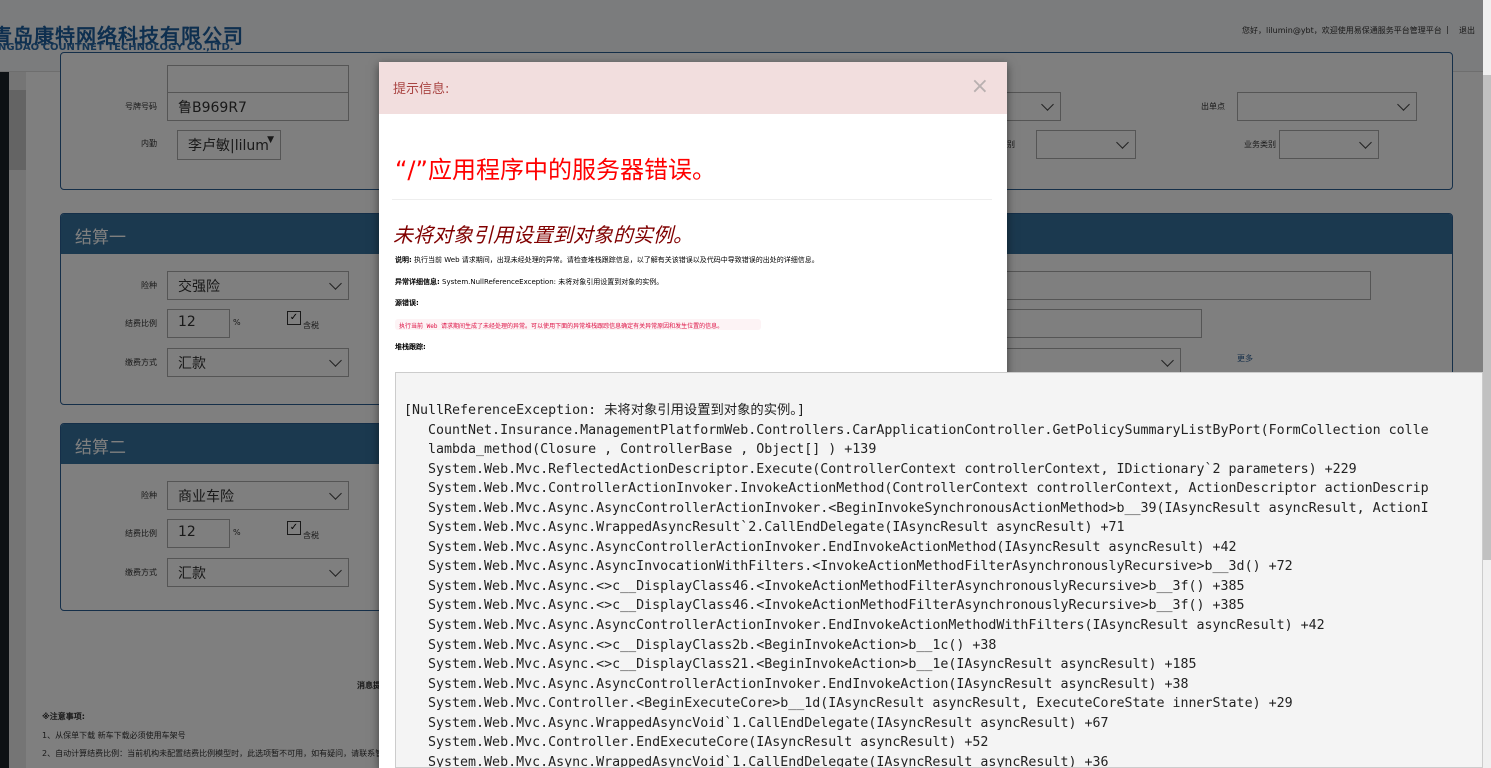 The height and width of the screenshot is (768, 1491). Describe the element at coordinates (555, 170) in the screenshot. I see `error-title: “/”应用程序中的服务器错误。` at that location.